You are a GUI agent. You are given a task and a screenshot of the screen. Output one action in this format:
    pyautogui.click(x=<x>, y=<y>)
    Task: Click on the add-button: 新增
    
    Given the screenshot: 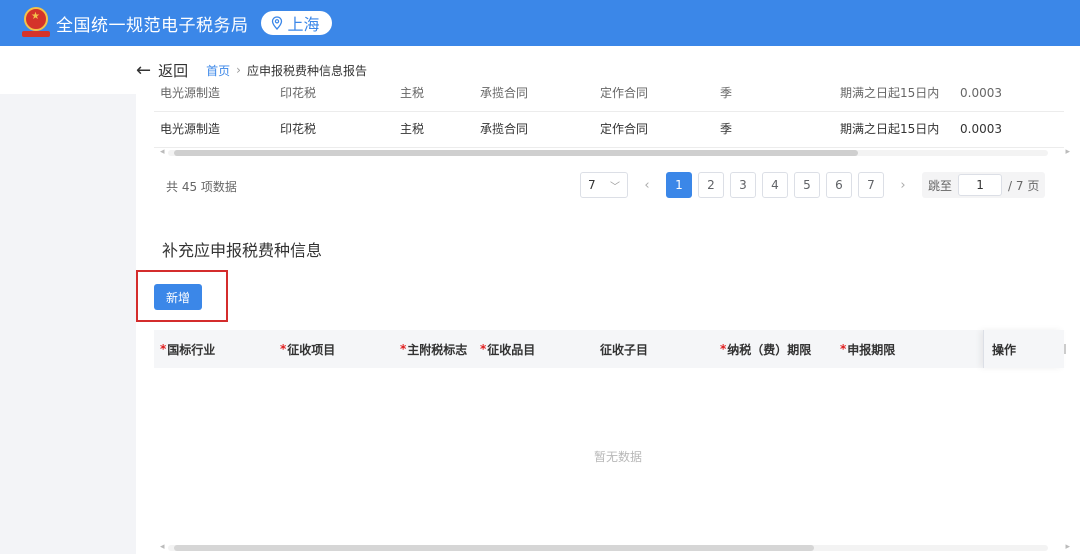 What is the action you would take?
    pyautogui.click(x=178, y=297)
    